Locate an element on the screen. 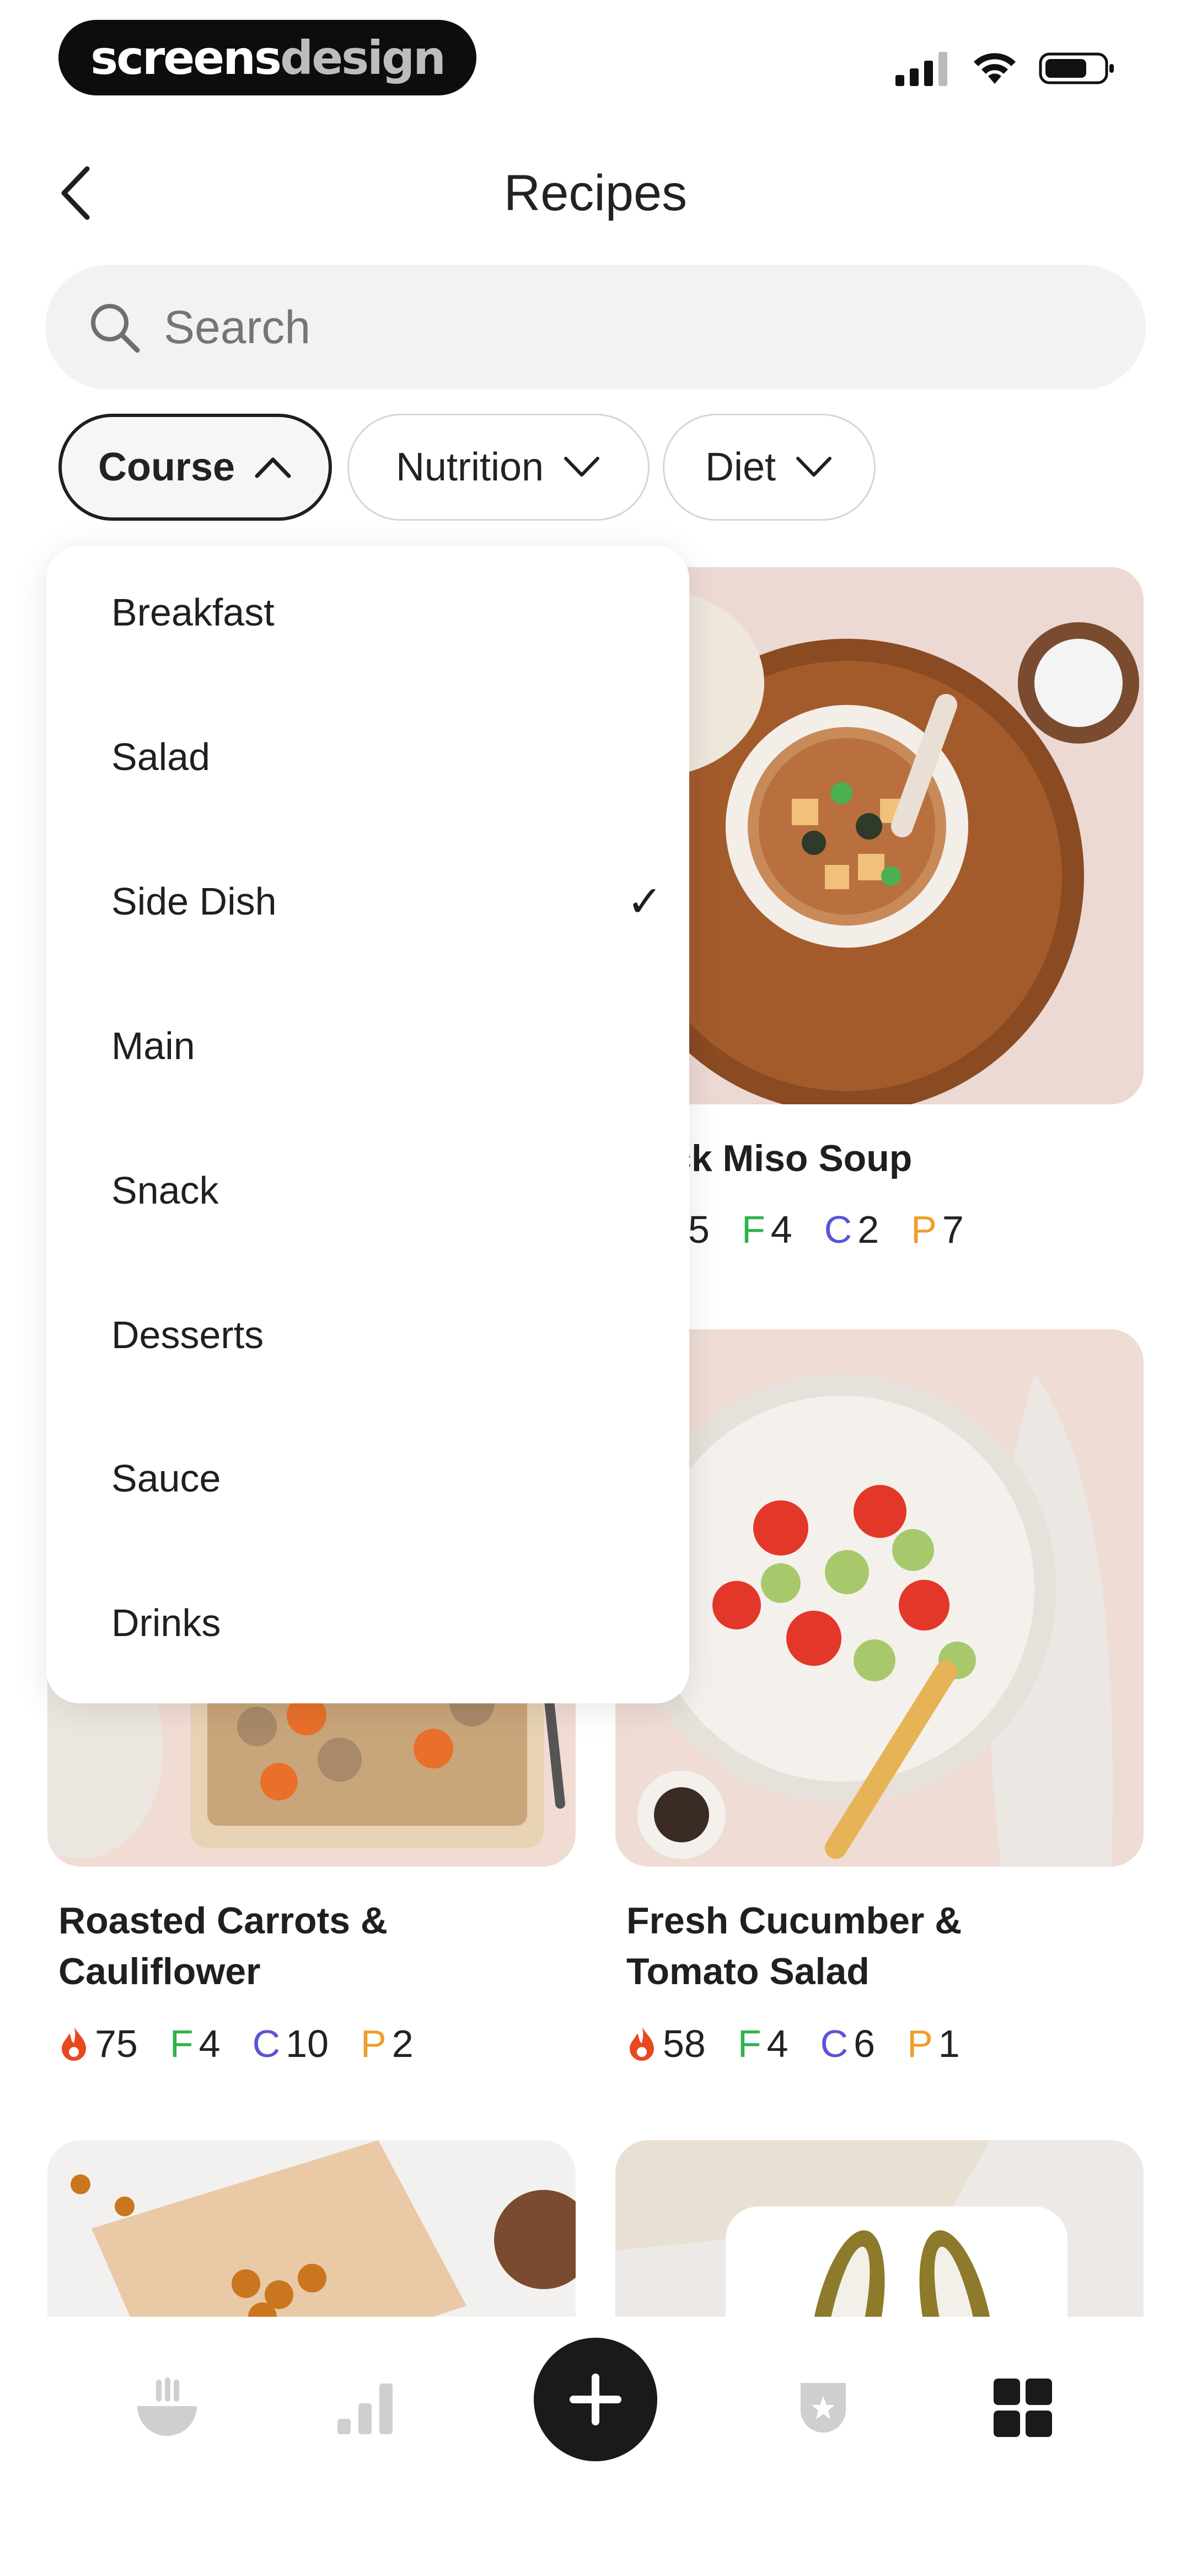 This screenshot has height=2576, width=1191. carbs-value: 2 is located at coordinates (868, 1229).